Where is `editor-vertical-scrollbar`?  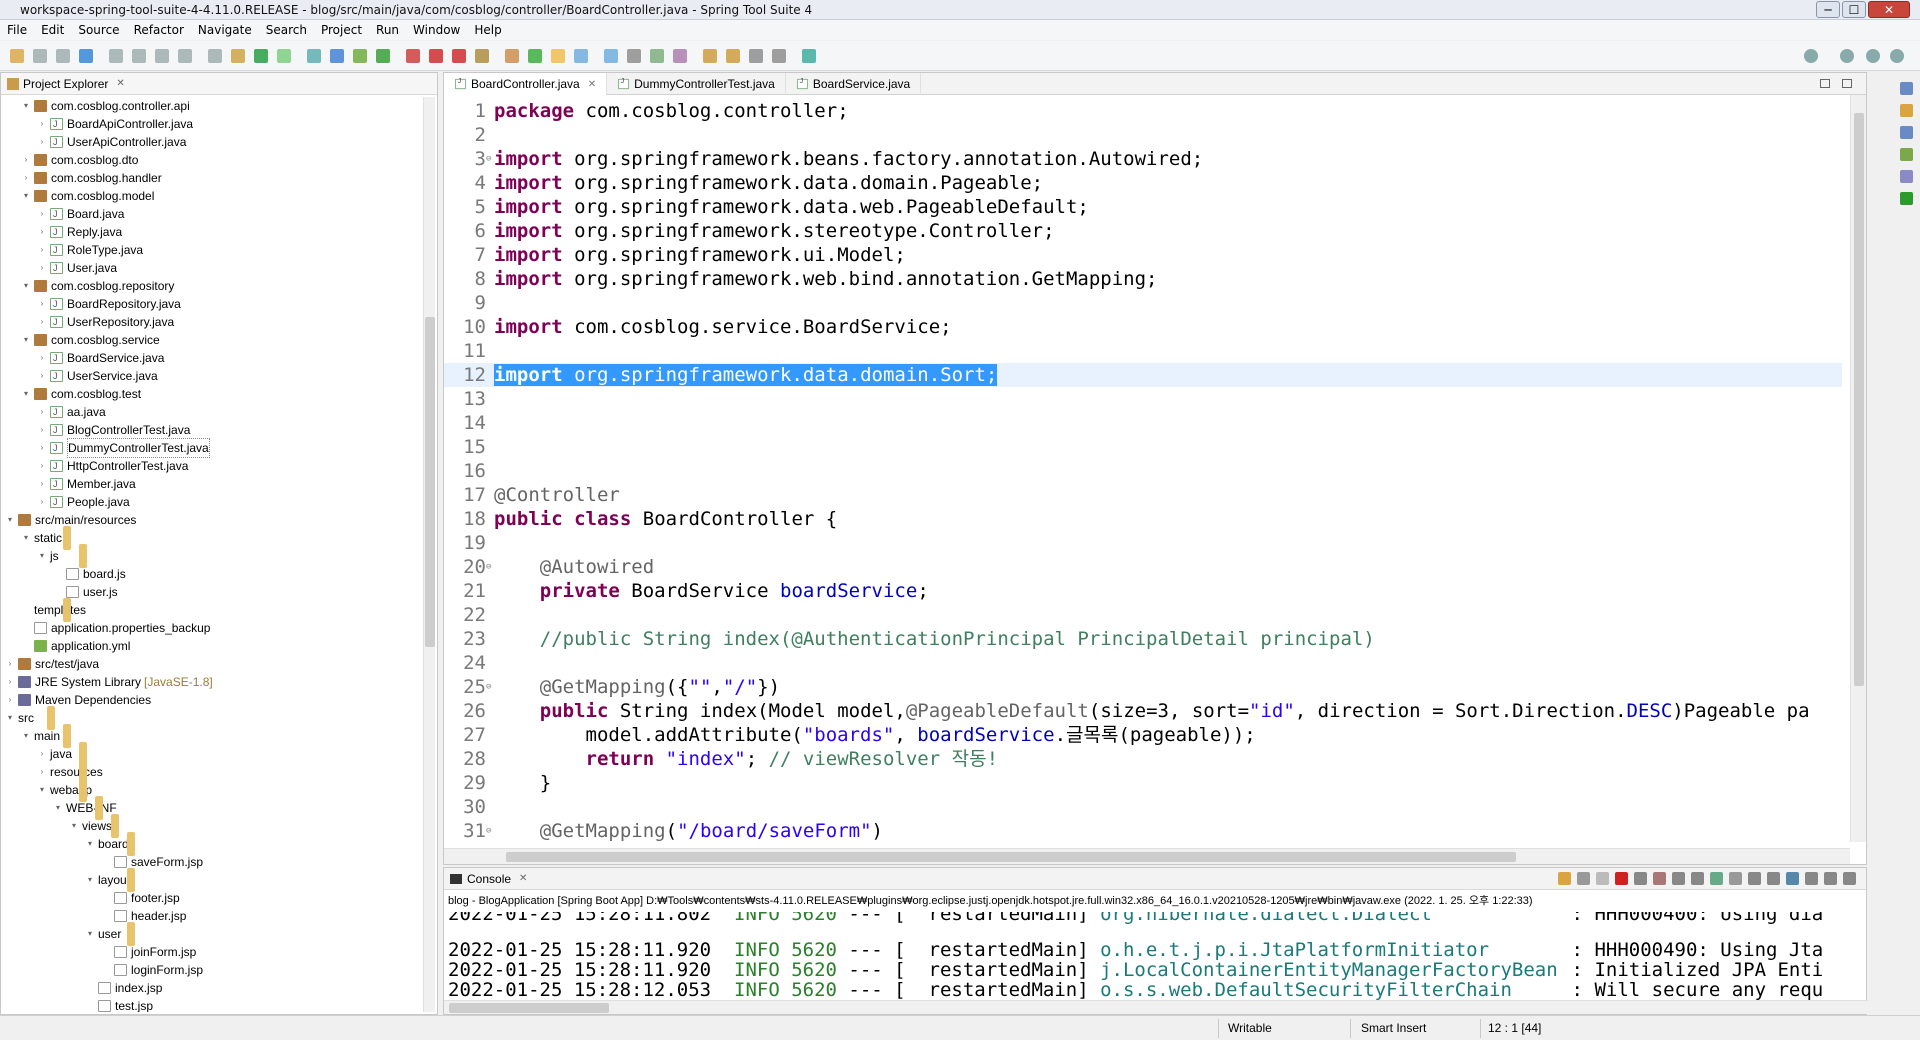
editor-vertical-scrollbar is located at coordinates (1858, 468).